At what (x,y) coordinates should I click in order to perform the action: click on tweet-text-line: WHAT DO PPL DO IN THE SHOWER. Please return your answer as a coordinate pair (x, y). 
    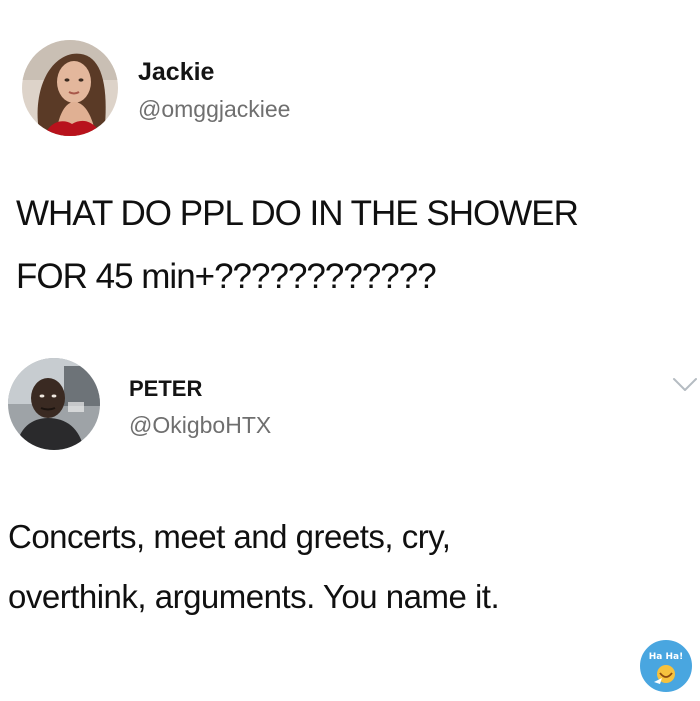
    Looking at the image, I should click on (297, 213).